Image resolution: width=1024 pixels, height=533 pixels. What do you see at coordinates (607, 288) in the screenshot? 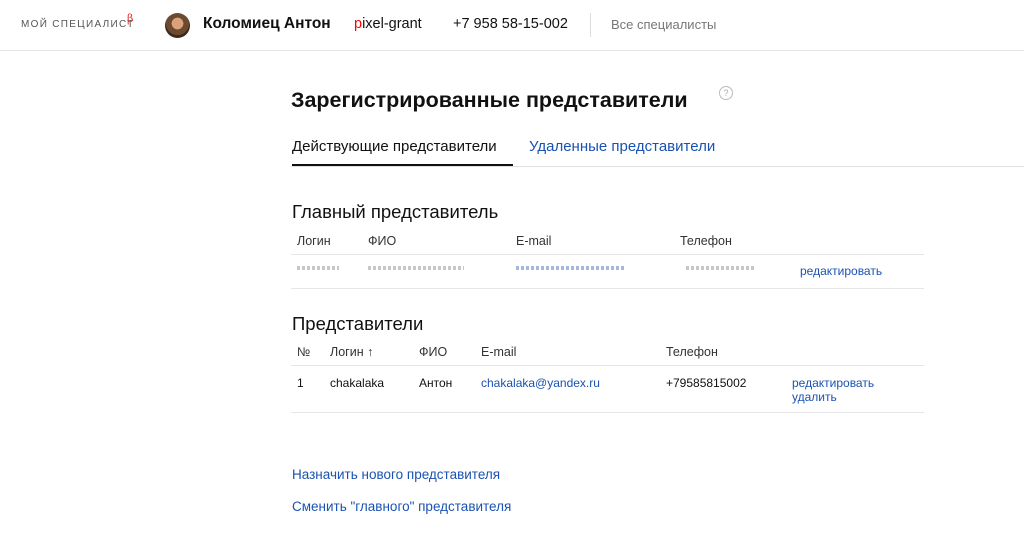
I see `main-rep-row-divider` at bounding box center [607, 288].